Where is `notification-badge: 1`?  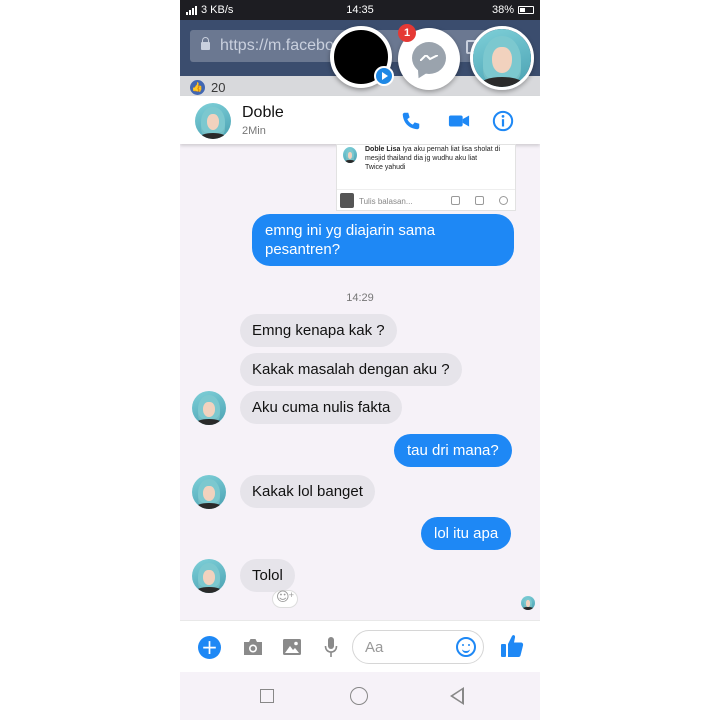 notification-badge: 1 is located at coordinates (407, 33).